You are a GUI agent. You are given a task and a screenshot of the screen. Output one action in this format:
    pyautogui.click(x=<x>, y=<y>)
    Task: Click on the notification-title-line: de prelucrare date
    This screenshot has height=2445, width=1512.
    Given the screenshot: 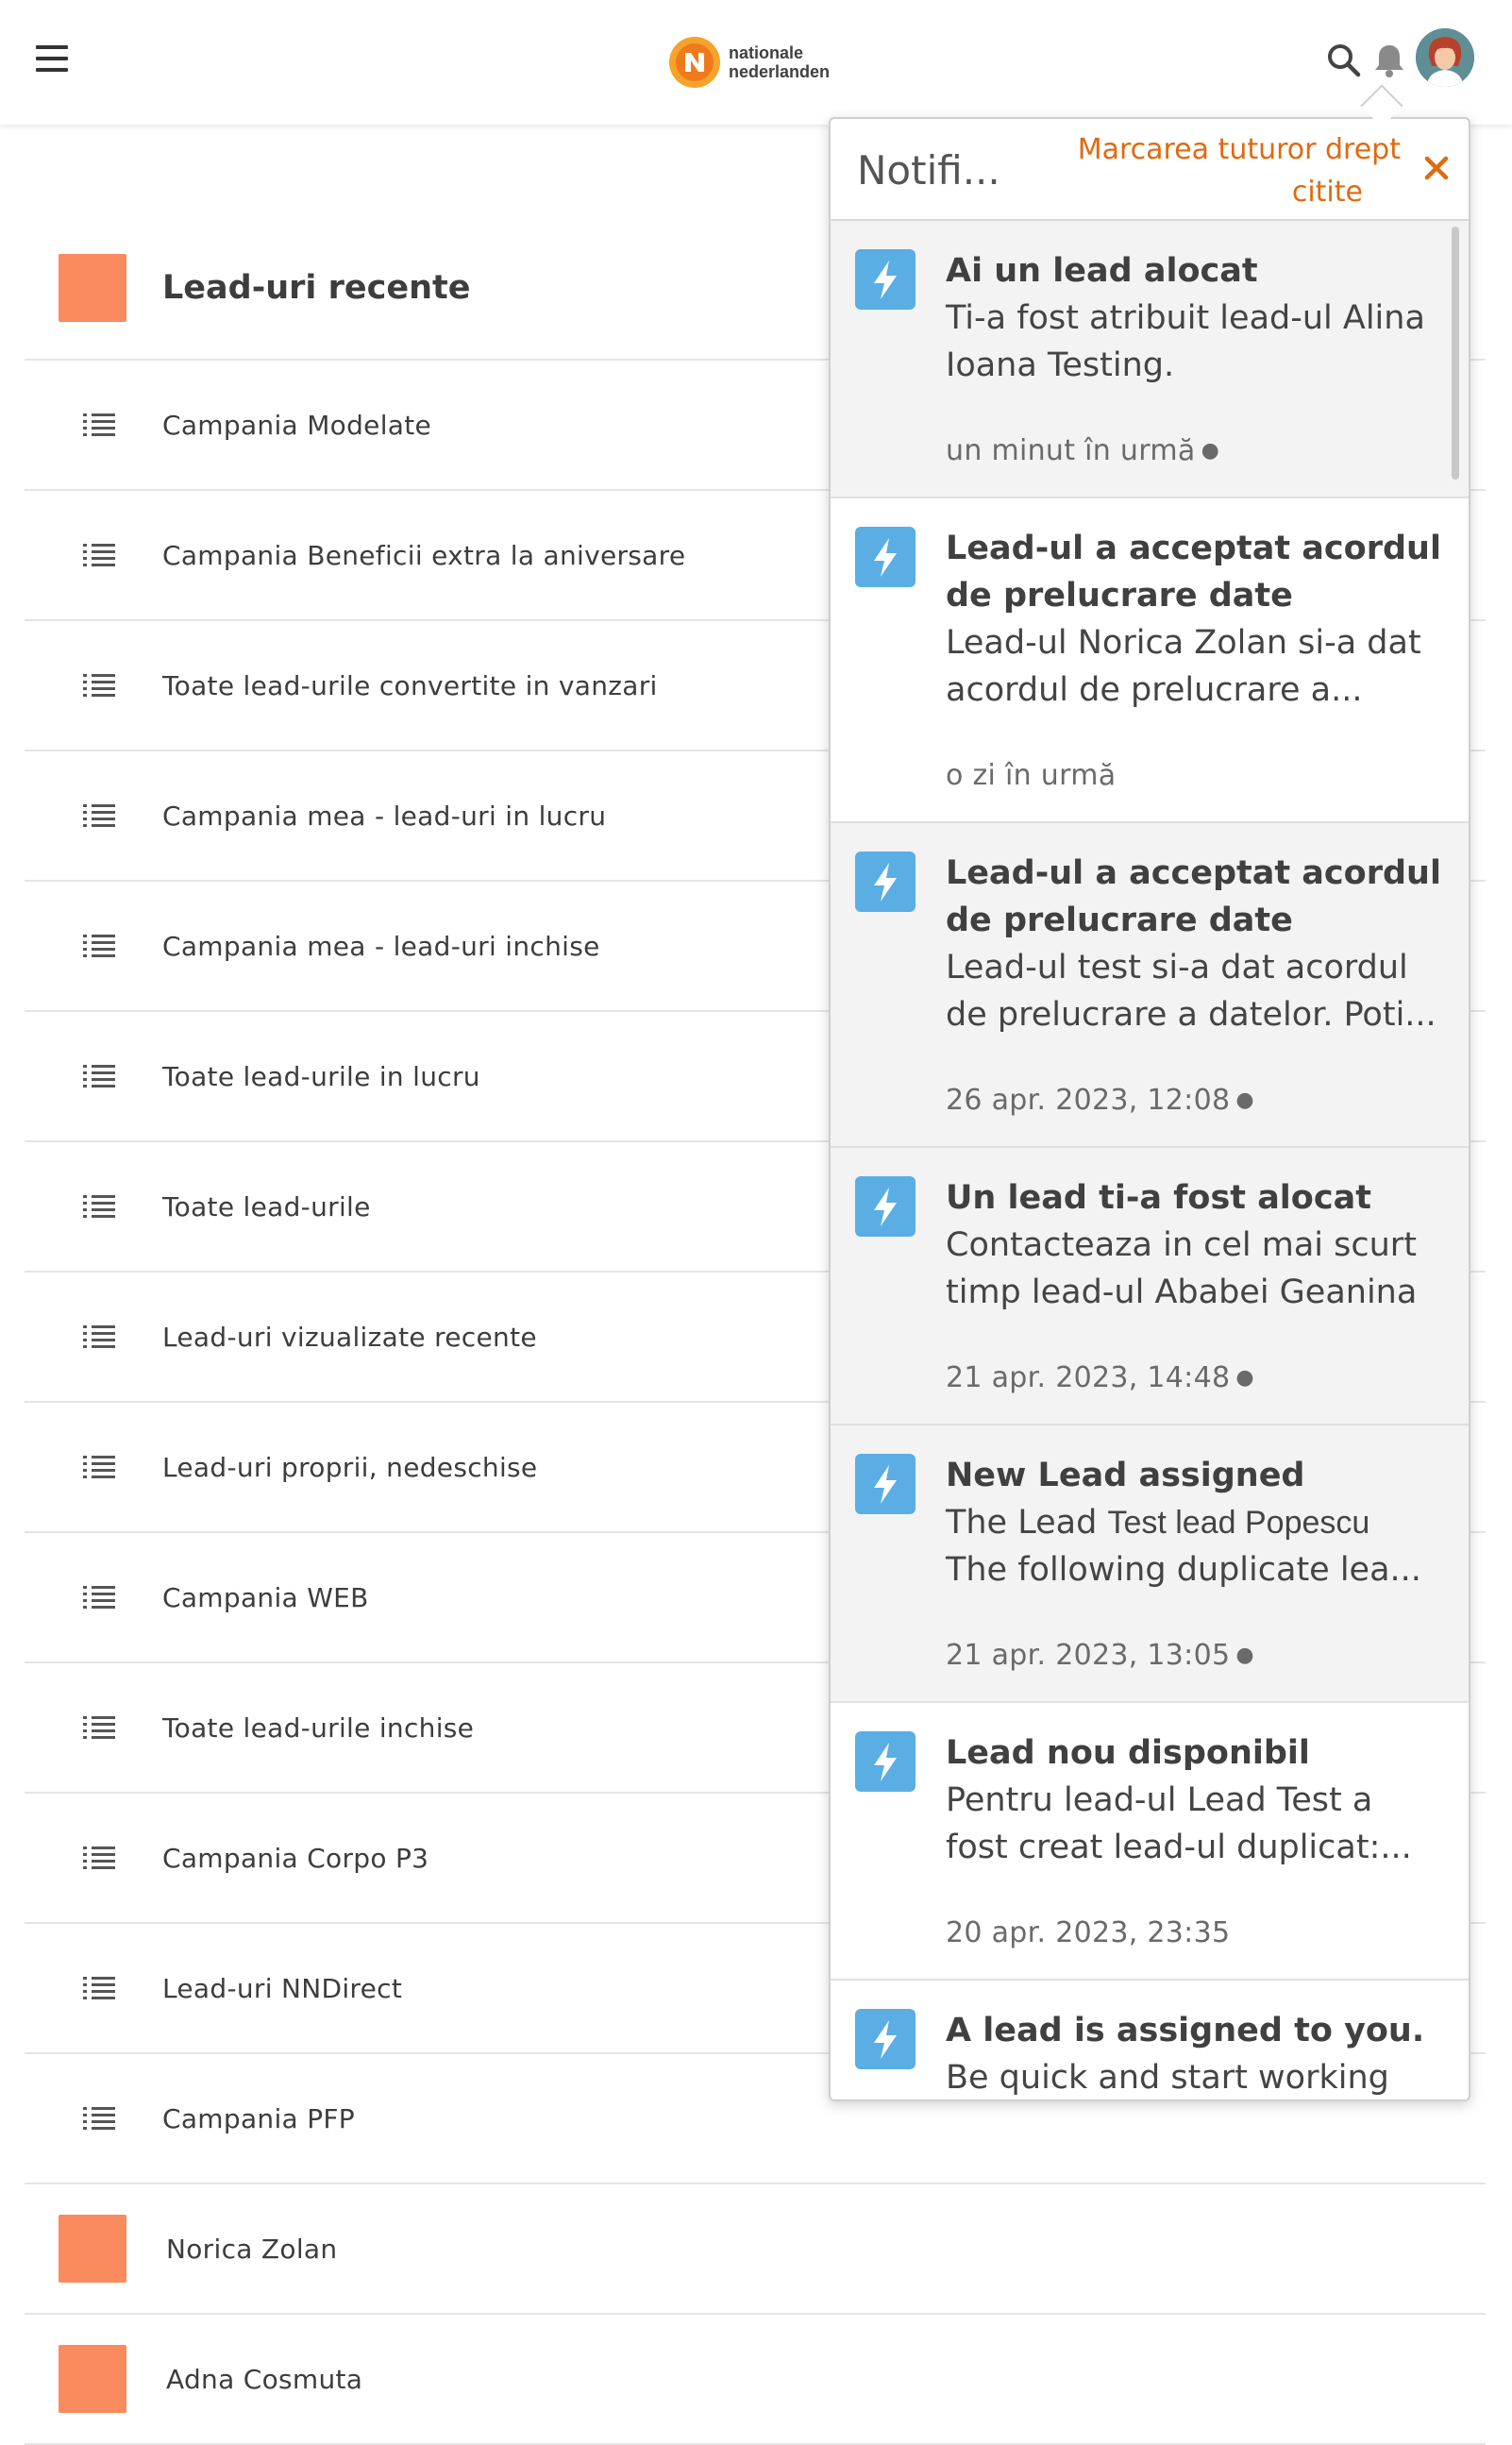 What is the action you would take?
    pyautogui.click(x=1119, y=920)
    